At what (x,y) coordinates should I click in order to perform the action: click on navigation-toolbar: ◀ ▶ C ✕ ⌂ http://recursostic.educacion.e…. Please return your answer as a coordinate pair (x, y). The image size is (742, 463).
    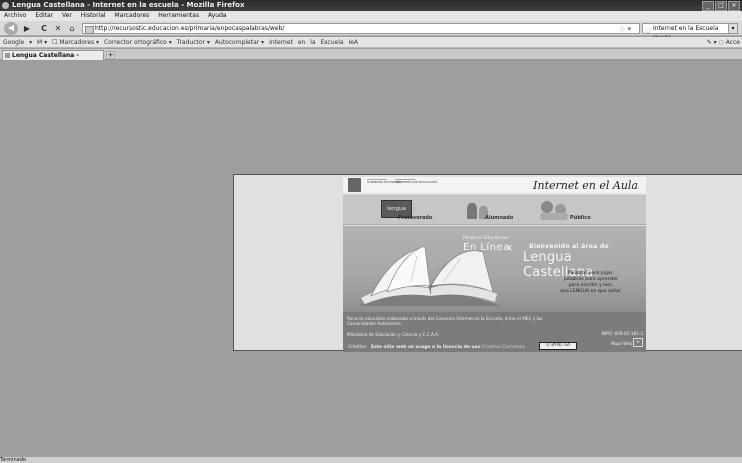
    Looking at the image, I should click on (371, 31).